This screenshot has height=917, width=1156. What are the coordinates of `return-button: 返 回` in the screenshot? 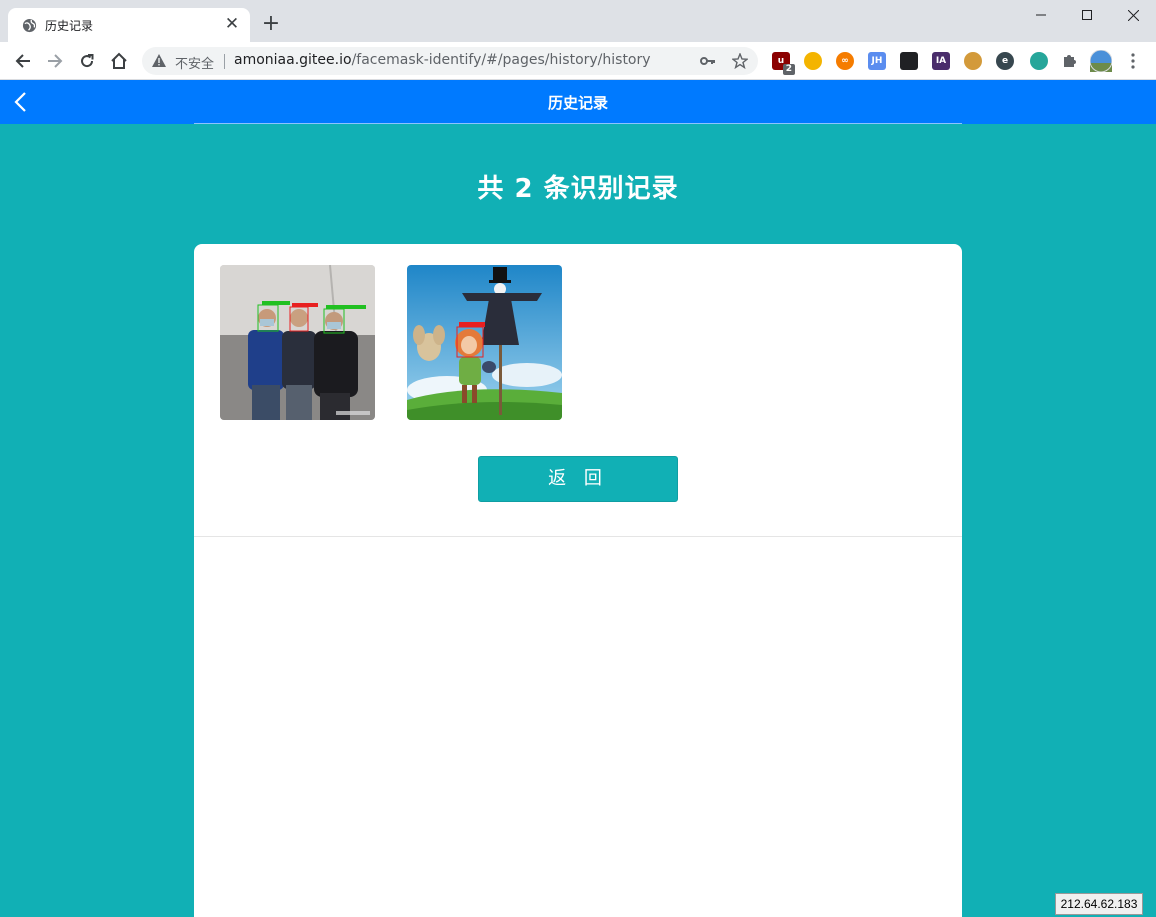 It's located at (578, 479).